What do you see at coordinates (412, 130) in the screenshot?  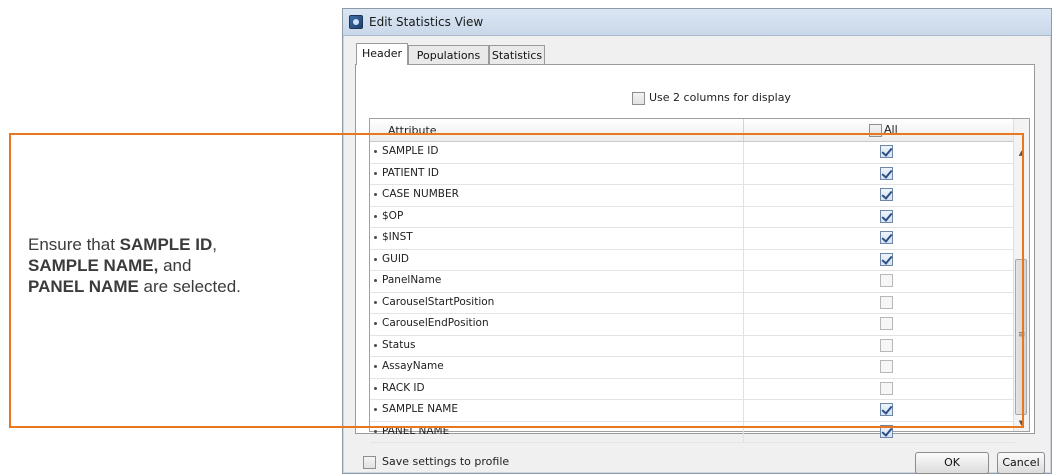 I see `column-header-attribute: Attribute` at bounding box center [412, 130].